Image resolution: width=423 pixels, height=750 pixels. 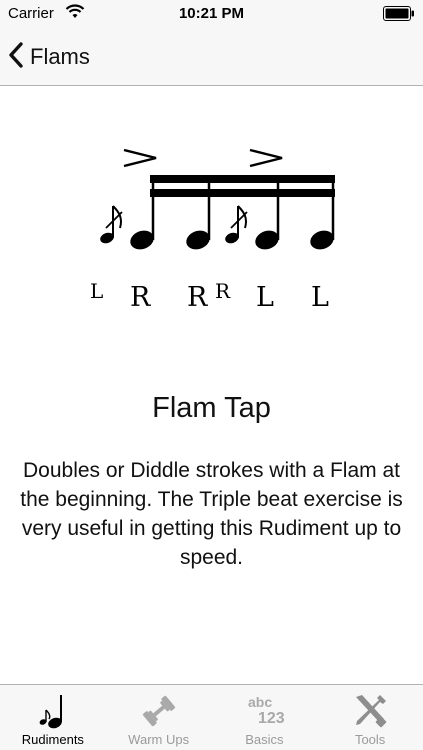 I want to click on tab-rudiments: Rudiments, so click(x=53, y=717).